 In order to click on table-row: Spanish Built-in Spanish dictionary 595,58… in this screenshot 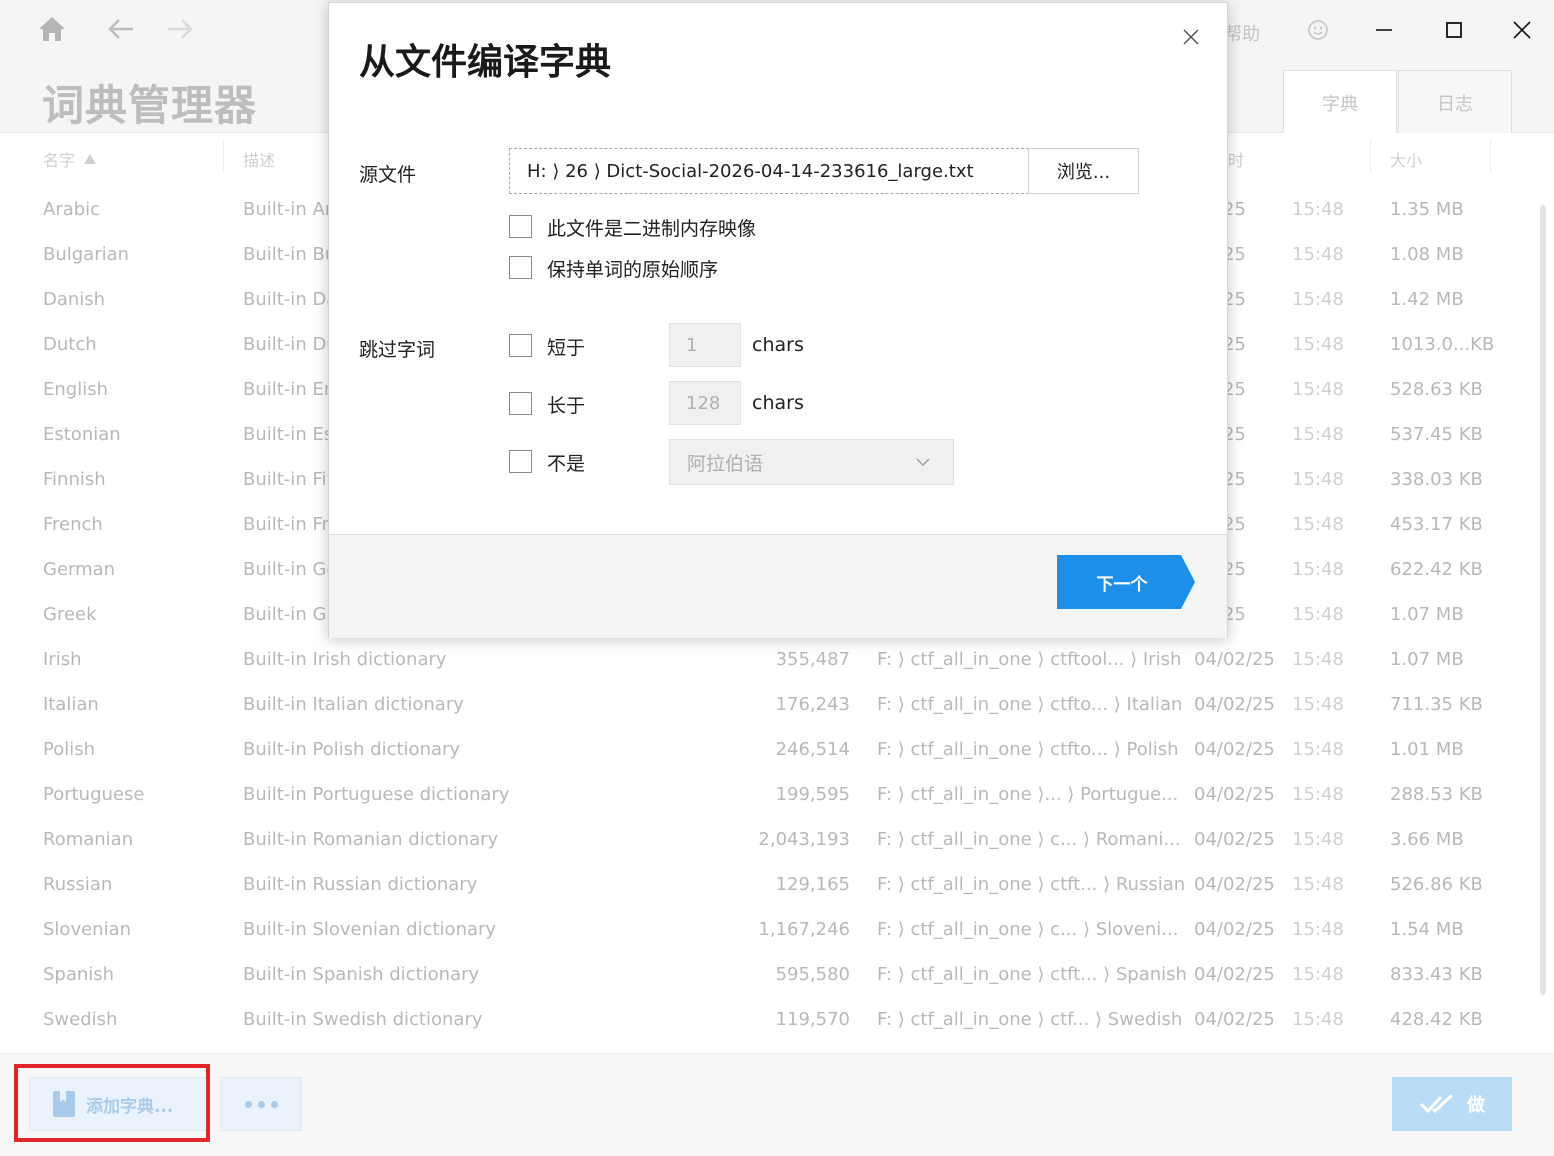, I will do `click(765, 975)`.